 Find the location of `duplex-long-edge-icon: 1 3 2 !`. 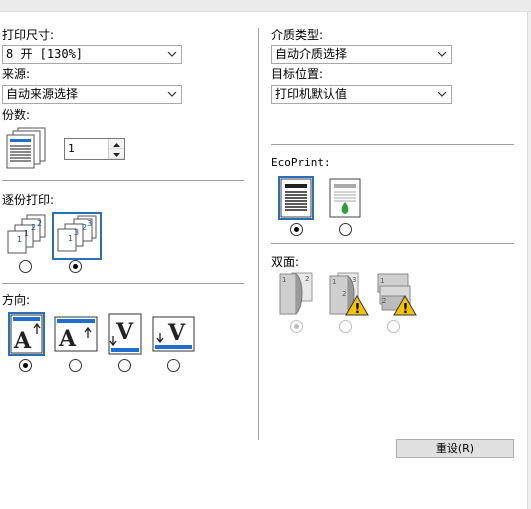

duplex-long-edge-icon: 1 3 2 ! is located at coordinates (349, 294).